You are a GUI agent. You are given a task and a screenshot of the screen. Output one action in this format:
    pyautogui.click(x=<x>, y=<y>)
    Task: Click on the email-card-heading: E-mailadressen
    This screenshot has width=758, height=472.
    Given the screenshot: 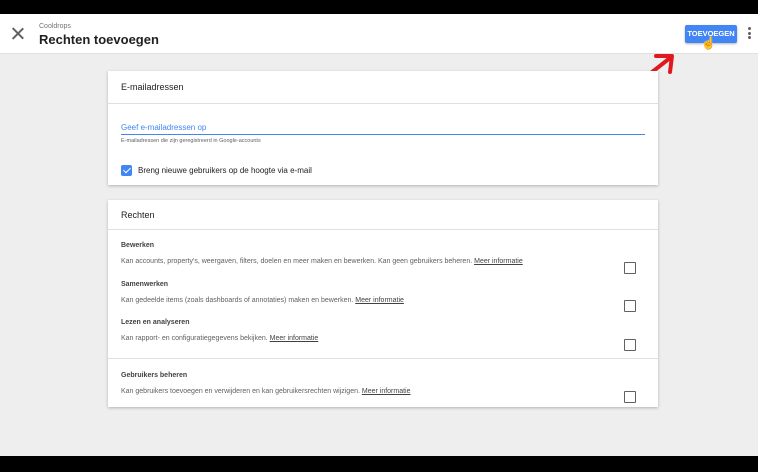 What is the action you would take?
    pyautogui.click(x=383, y=87)
    